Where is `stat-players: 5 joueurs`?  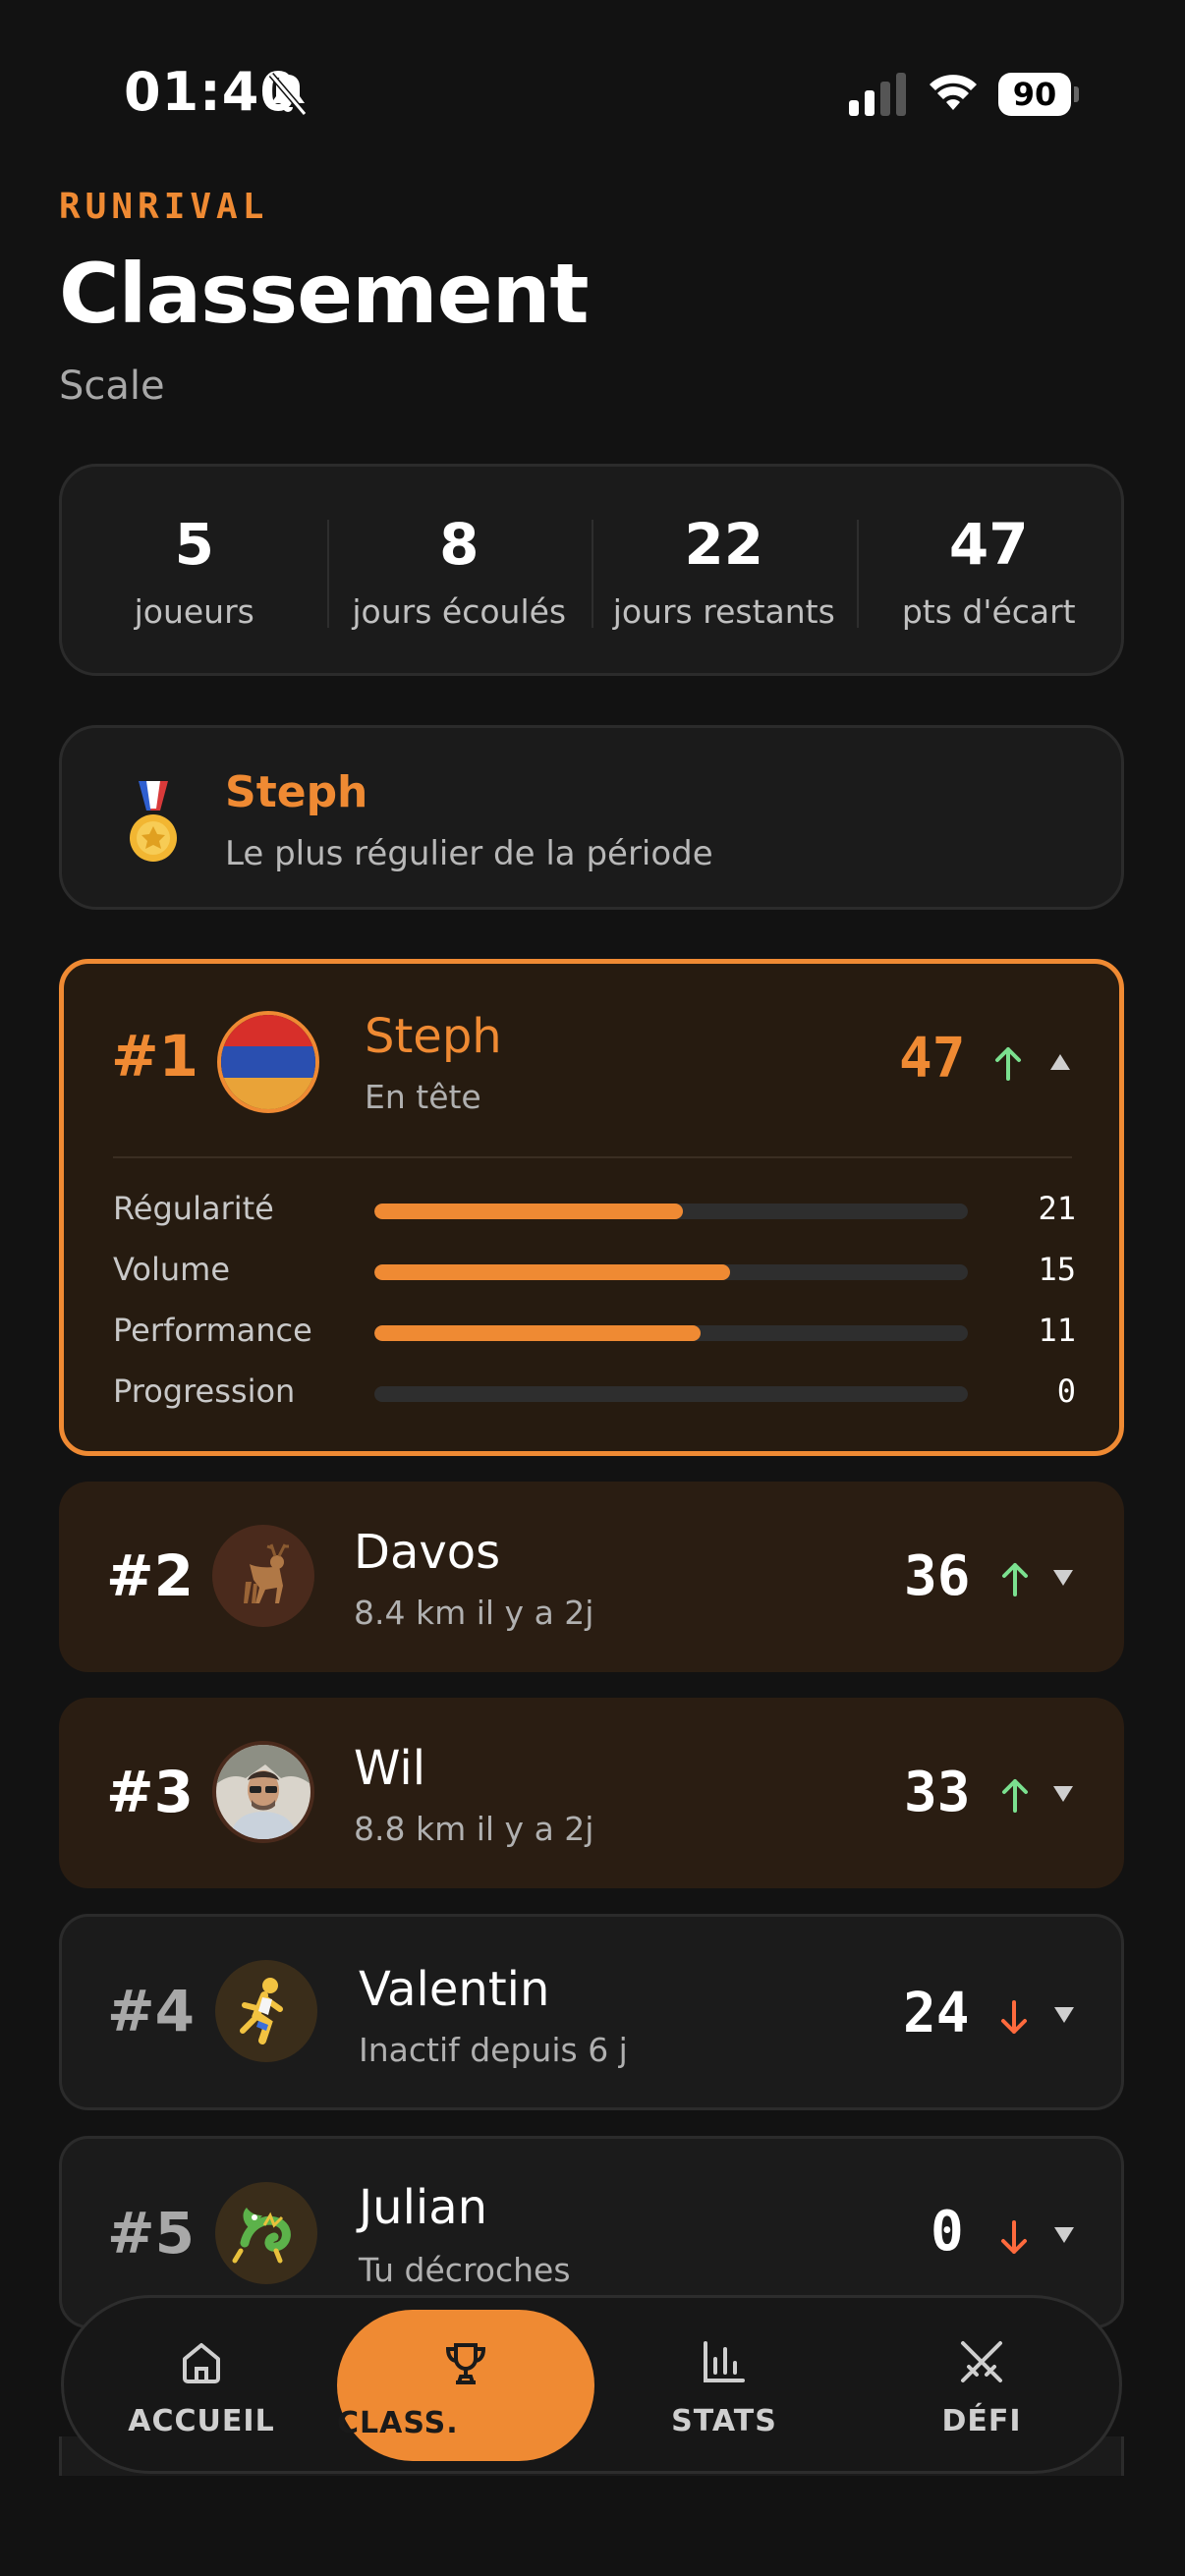
stat-players: 5 joueurs is located at coordinates (195, 570).